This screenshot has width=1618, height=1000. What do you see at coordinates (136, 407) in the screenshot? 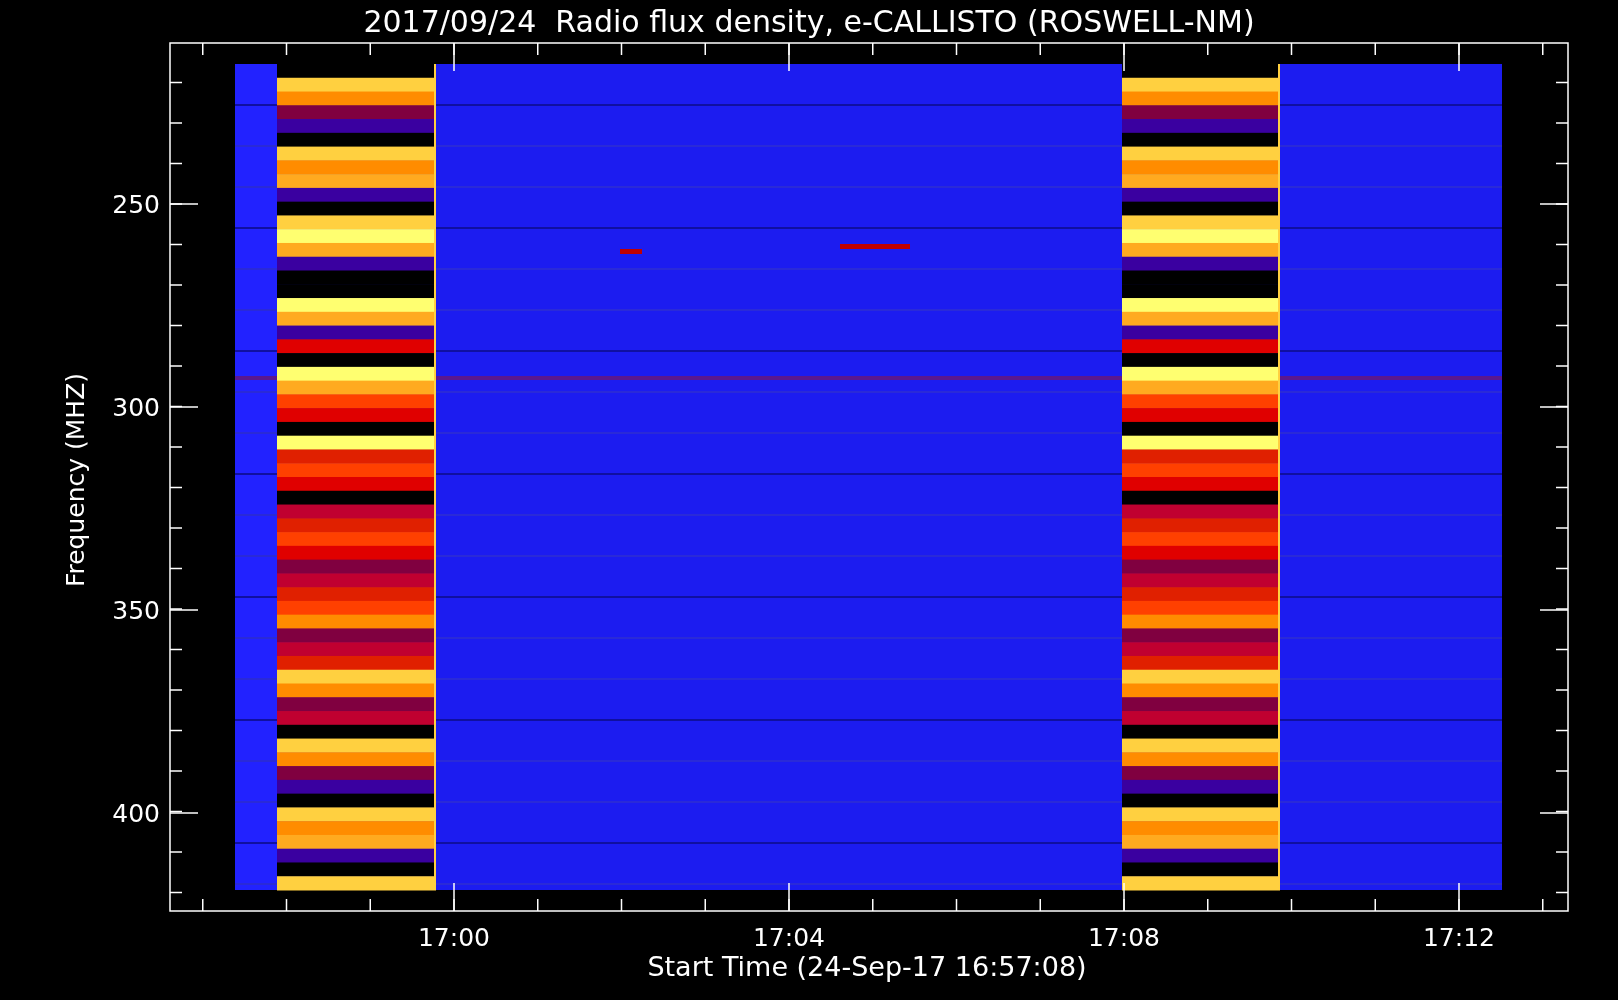
I see `y-tick-label: 300` at bounding box center [136, 407].